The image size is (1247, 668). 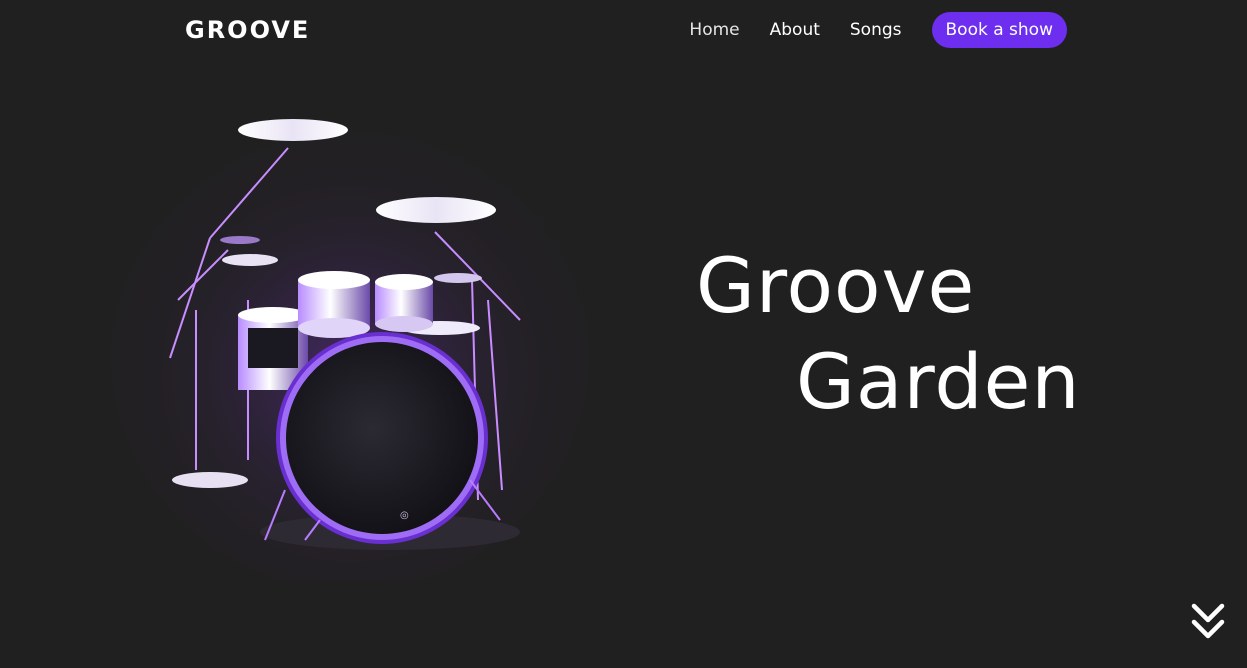 What do you see at coordinates (888, 334) in the screenshot?
I see `hero-title: Groove Garden` at bounding box center [888, 334].